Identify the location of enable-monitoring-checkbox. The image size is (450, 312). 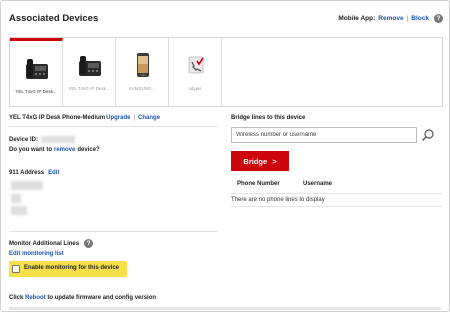
(16, 269).